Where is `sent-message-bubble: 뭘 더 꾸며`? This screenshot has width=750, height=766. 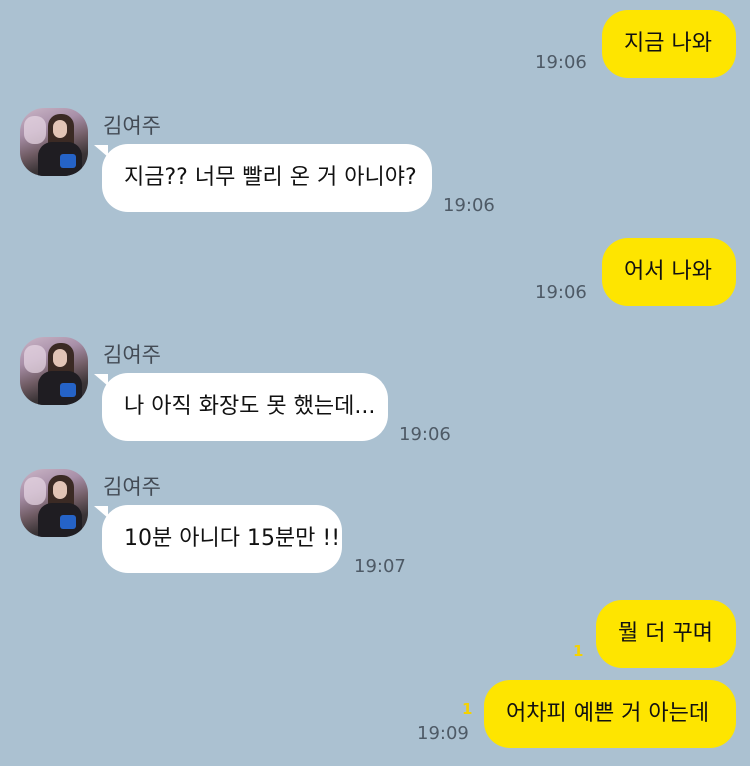
sent-message-bubble: 뭘 더 꾸며 is located at coordinates (666, 634).